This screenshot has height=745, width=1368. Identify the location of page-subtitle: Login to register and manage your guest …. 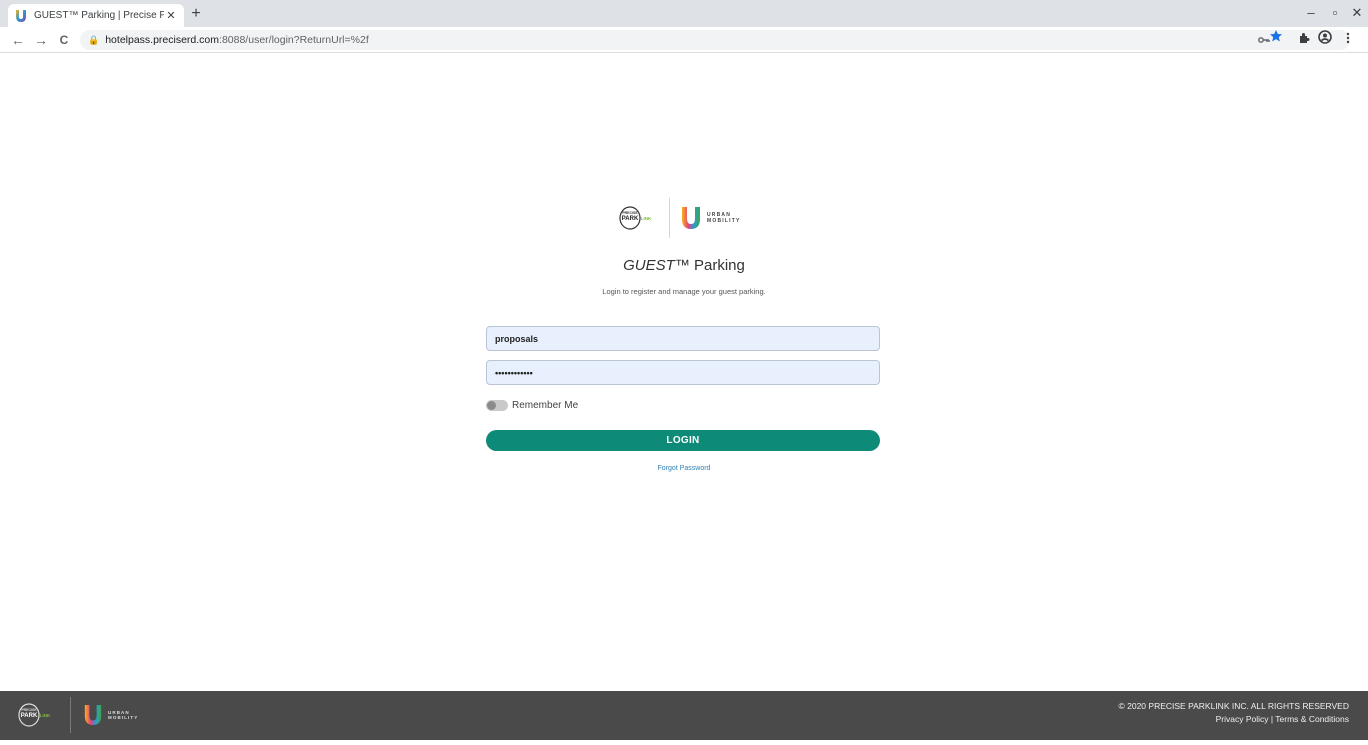
(684, 291).